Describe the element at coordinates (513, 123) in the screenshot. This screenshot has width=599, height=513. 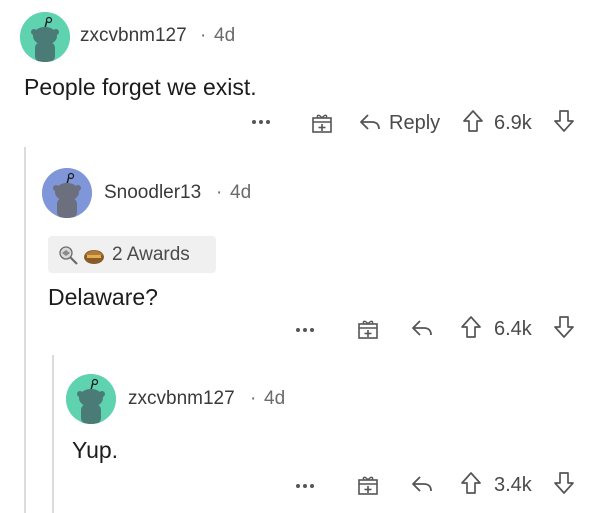
I see `vote-score: 6.9k` at that location.